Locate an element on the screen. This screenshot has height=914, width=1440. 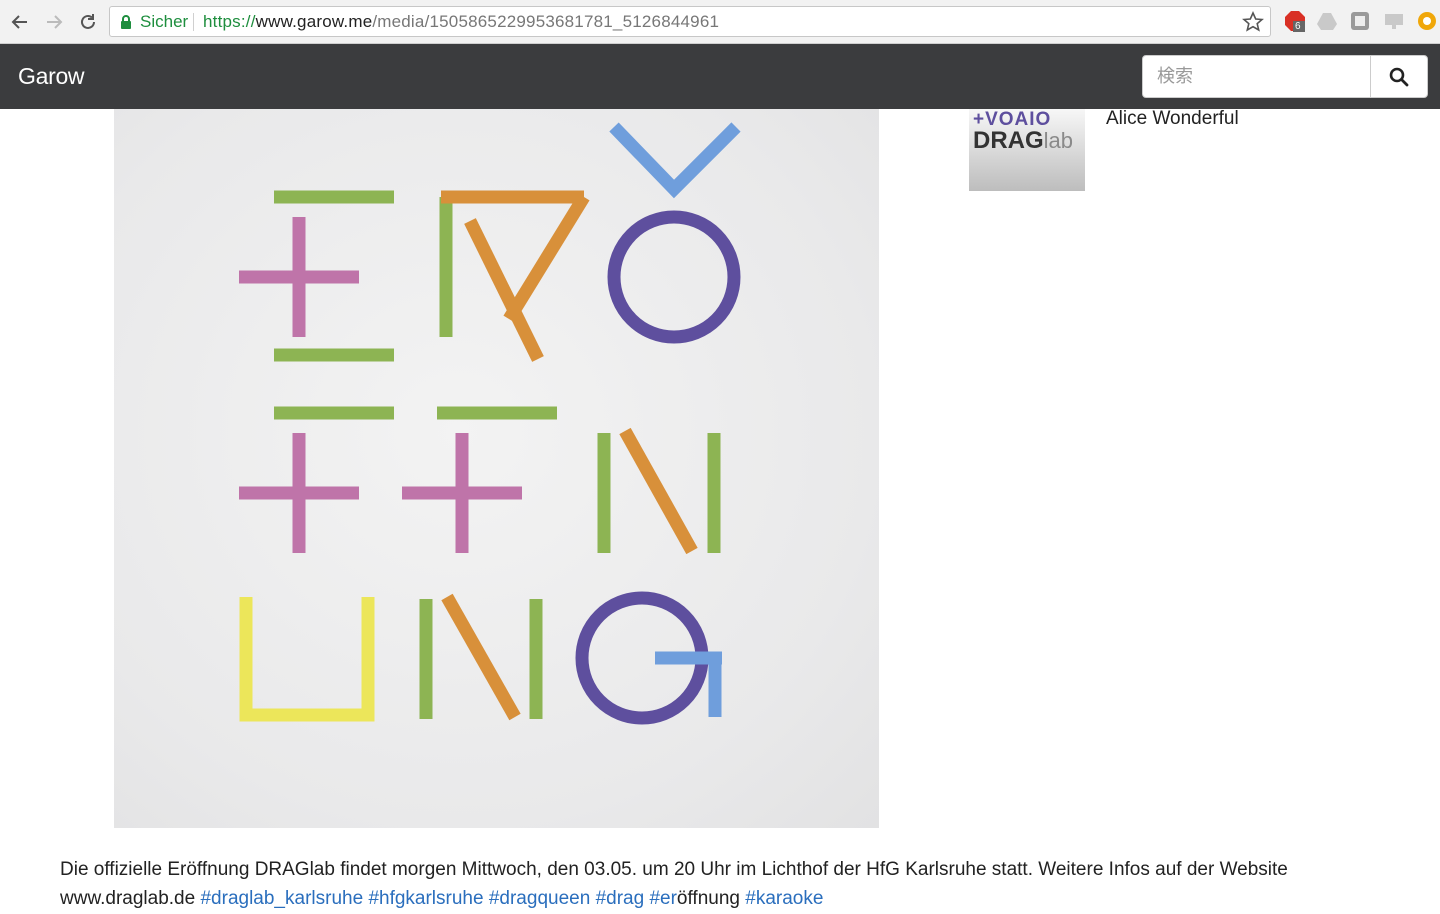
author-name: Alice Wonderful is located at coordinates (1172, 119).